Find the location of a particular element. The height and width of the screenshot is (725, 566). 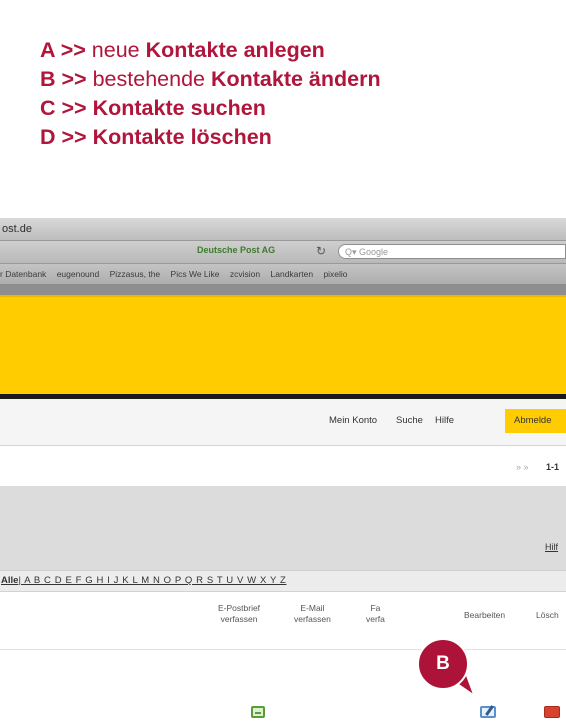

nav-help: Hilfe is located at coordinates (444, 420).